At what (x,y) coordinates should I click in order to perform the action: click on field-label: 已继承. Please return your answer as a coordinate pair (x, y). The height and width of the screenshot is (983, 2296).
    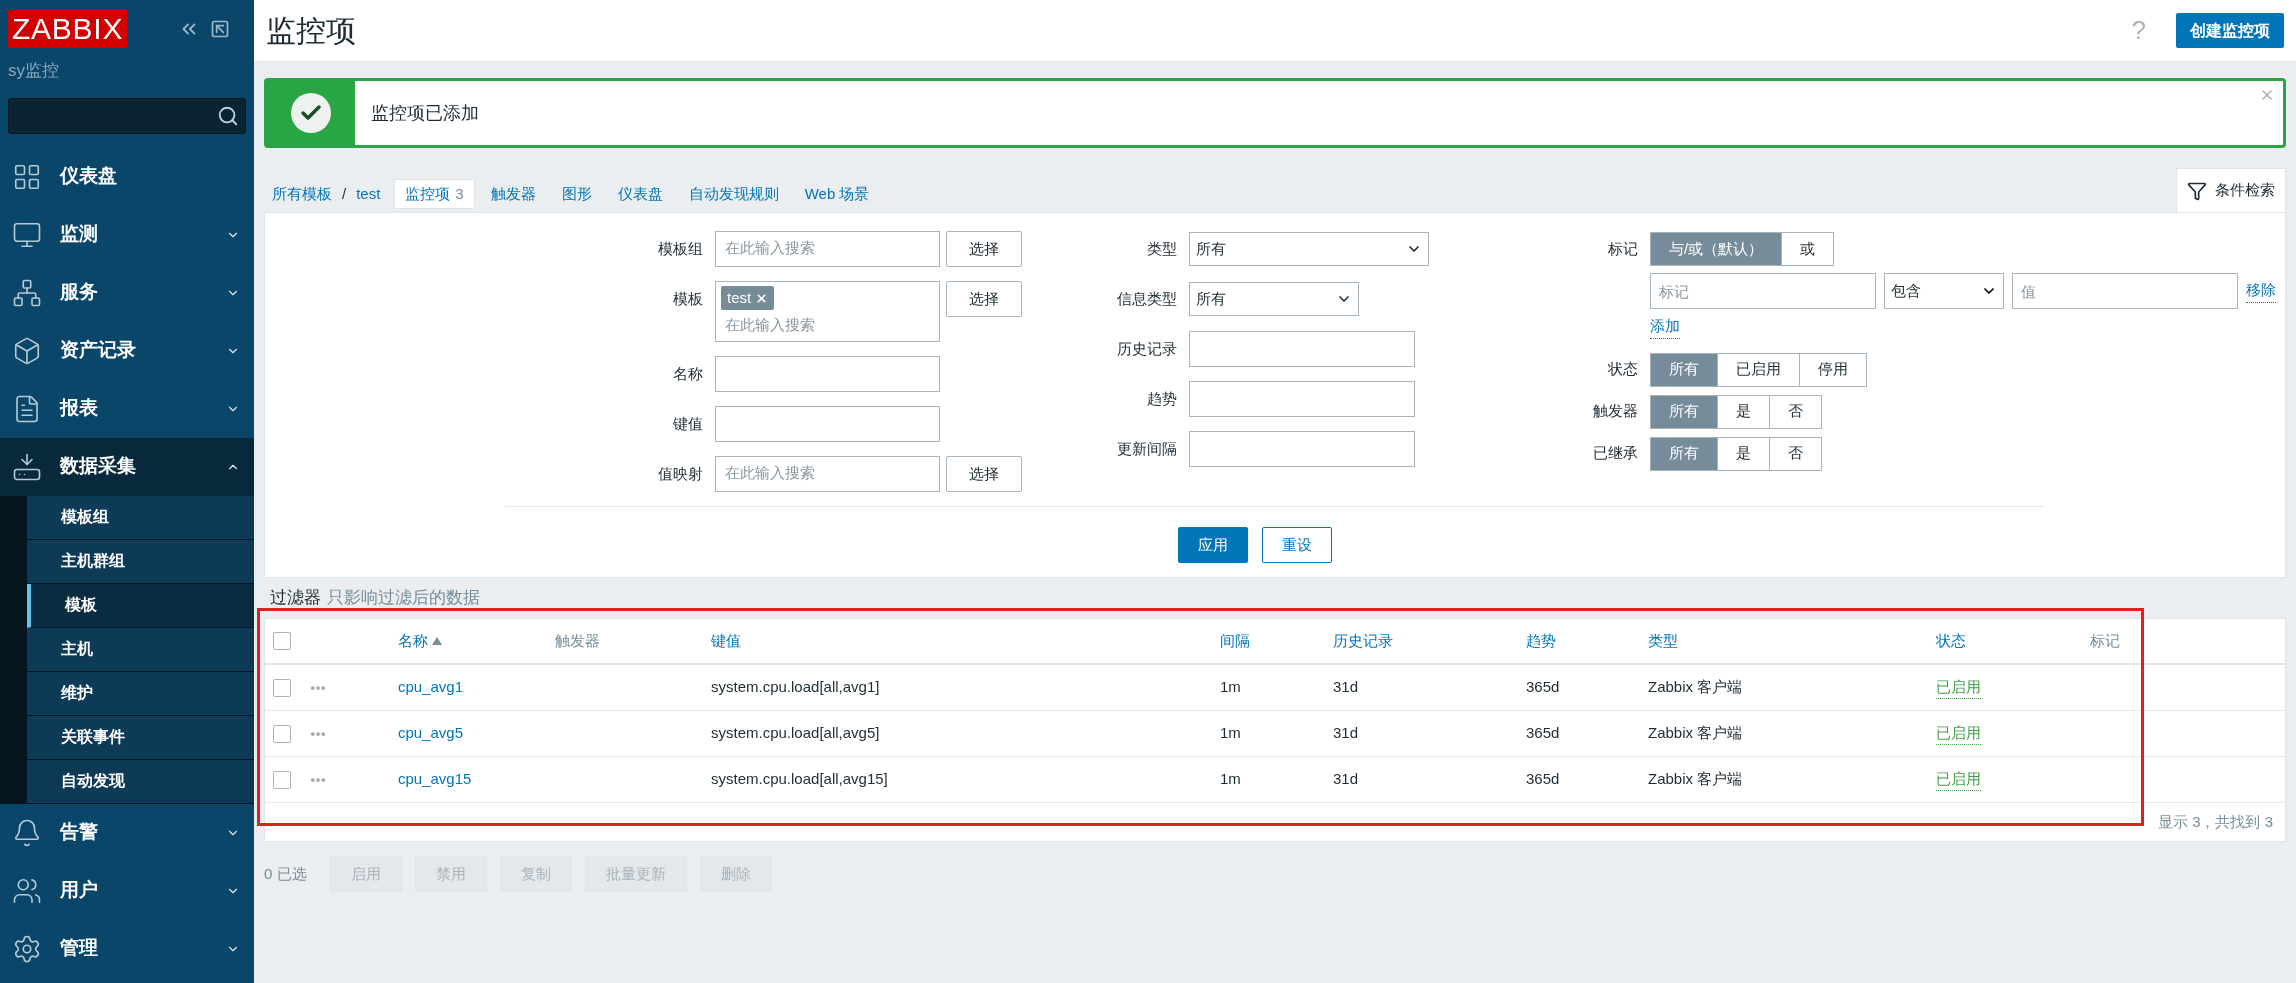
    Looking at the image, I should click on (1615, 453).